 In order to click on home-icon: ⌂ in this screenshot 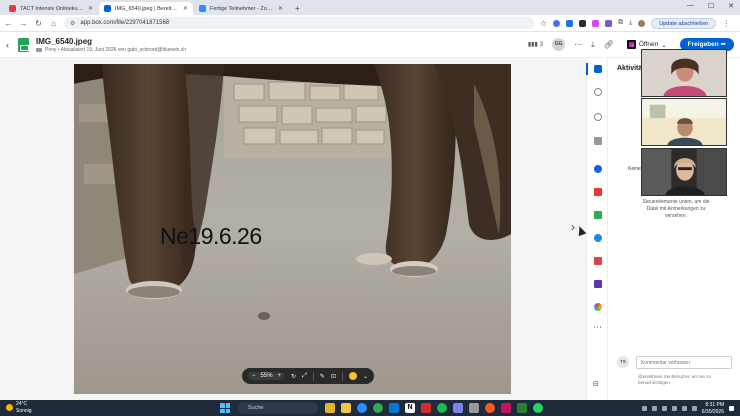, I will do `click(53, 23)`.